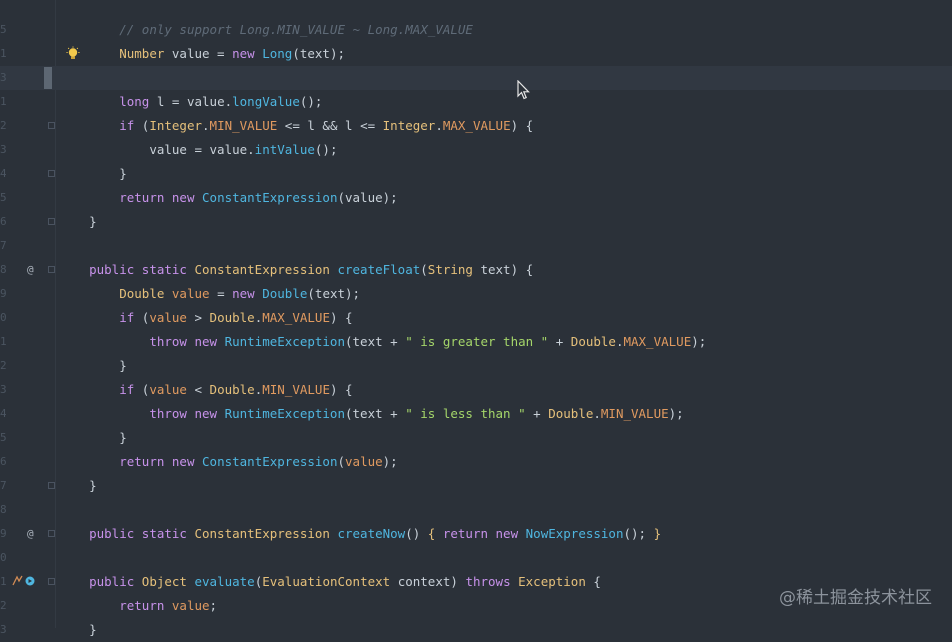 The width and height of the screenshot is (952, 642). What do you see at coordinates (213, 605) in the screenshot?
I see `code-token: ;` at bounding box center [213, 605].